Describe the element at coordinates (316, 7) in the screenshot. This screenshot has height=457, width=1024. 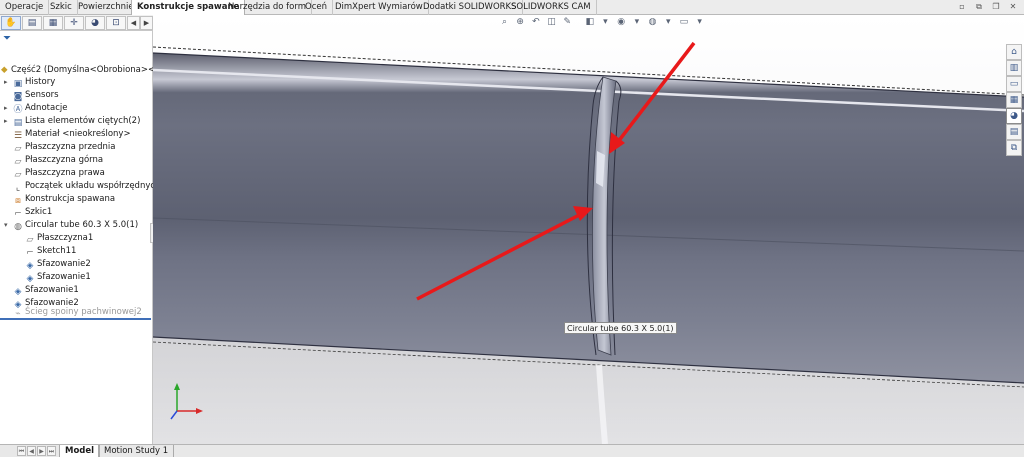
I see `tab-ocen: Oceń` at that location.